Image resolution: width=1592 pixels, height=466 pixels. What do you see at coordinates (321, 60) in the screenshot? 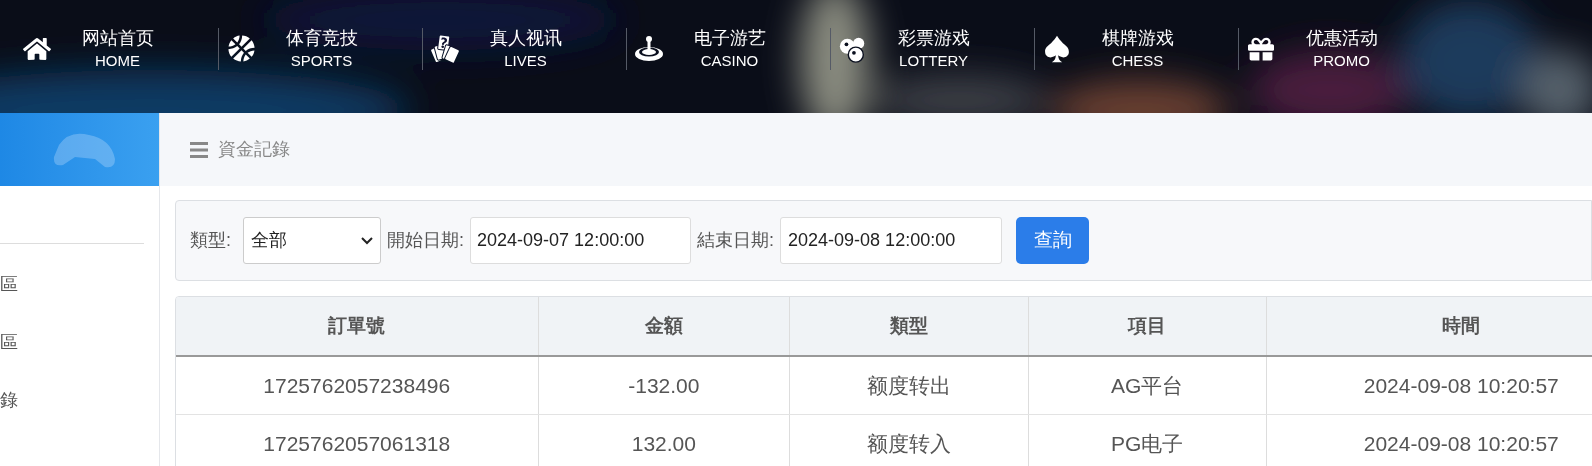
I see `nav-subtitle: SPORTS` at bounding box center [321, 60].